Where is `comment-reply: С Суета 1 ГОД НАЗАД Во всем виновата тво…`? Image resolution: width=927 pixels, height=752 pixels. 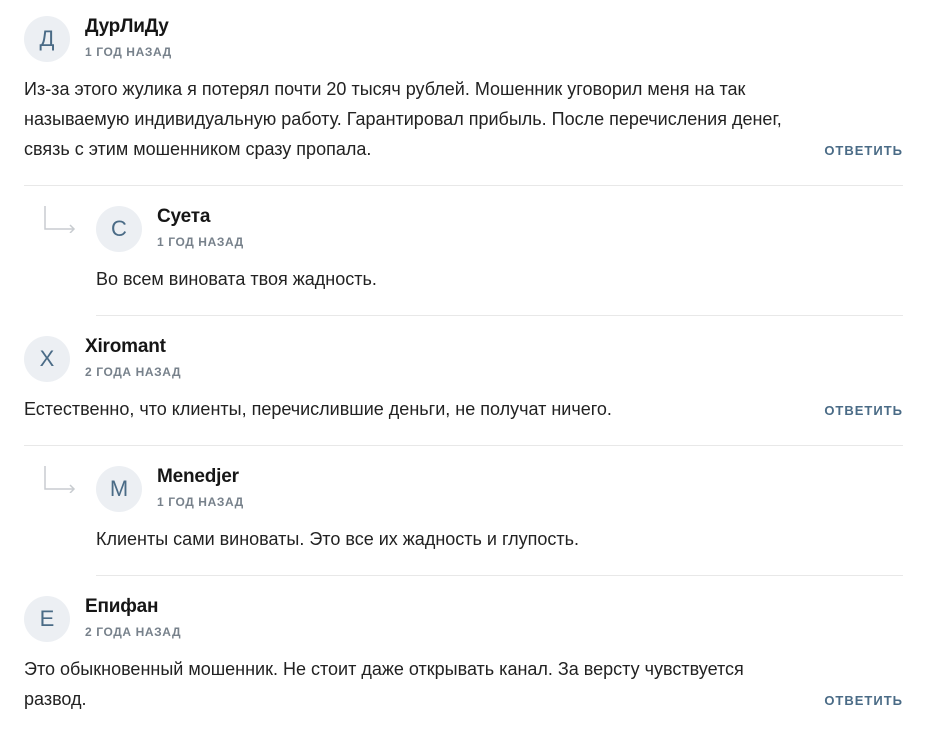 comment-reply: С Суета 1 ГОД НАЗАД Во всем виновата тво… is located at coordinates (499, 250).